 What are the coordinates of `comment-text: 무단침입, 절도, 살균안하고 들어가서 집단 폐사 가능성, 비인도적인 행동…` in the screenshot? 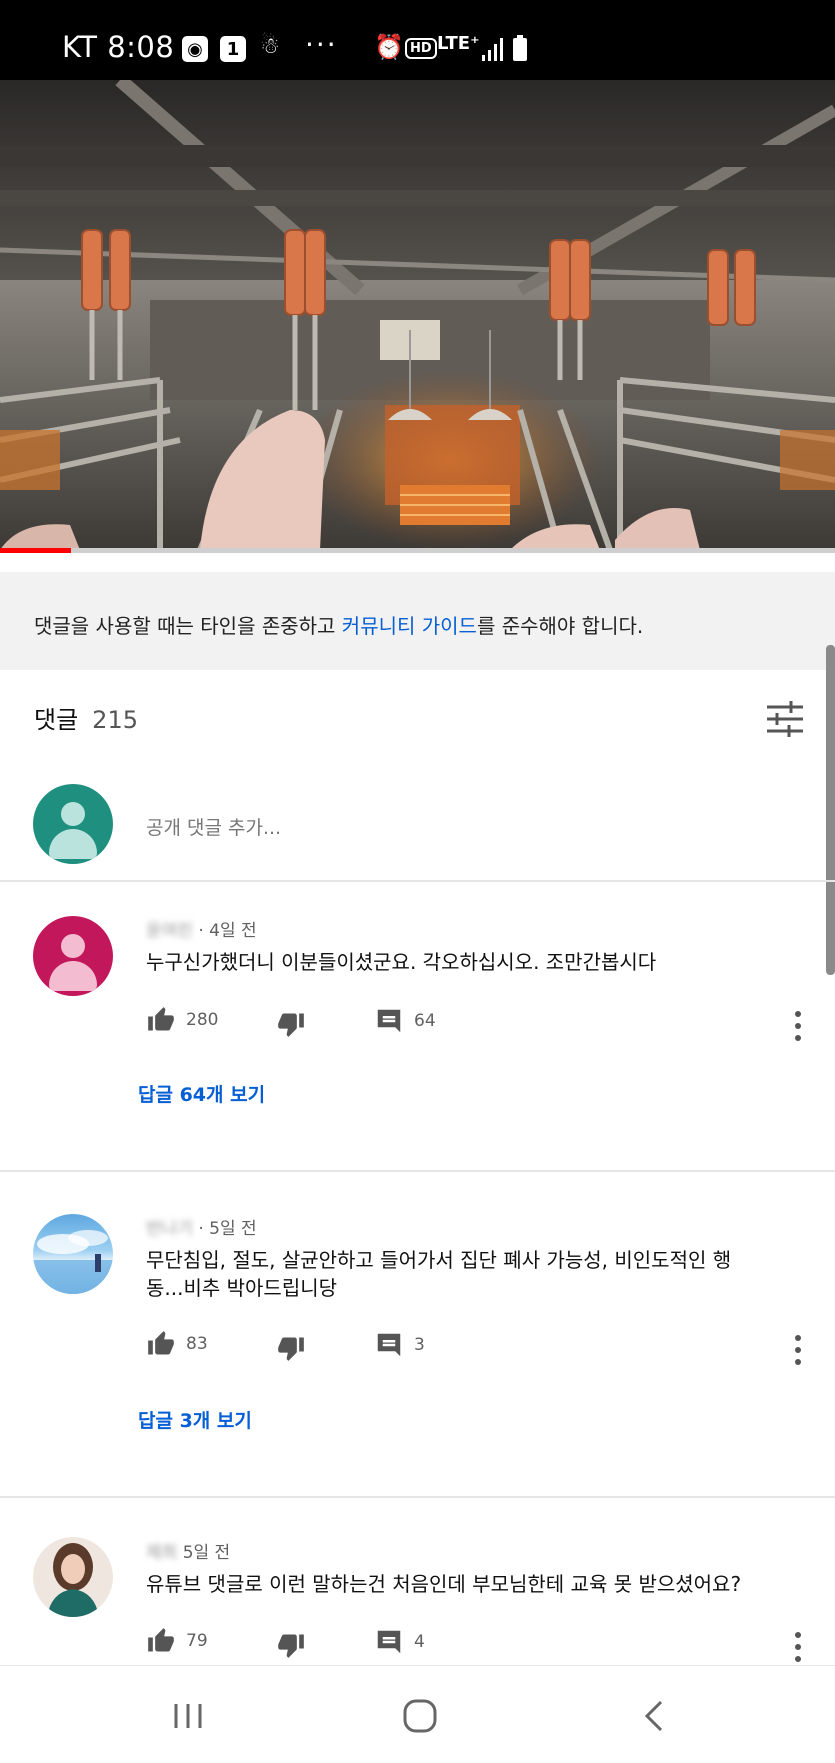 It's located at (439, 1274).